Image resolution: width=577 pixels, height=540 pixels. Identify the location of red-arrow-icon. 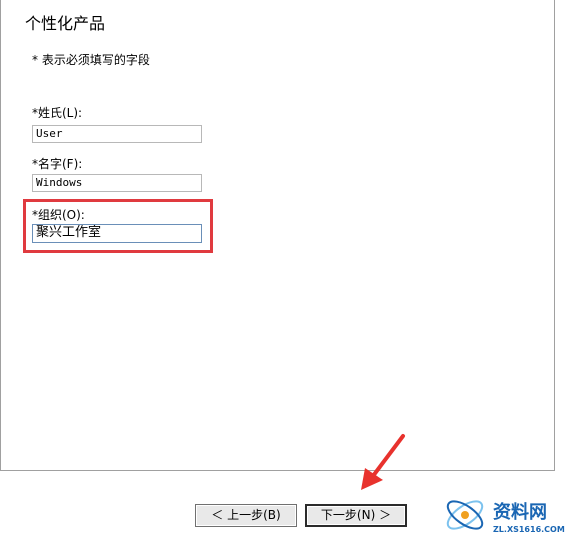
(383, 462).